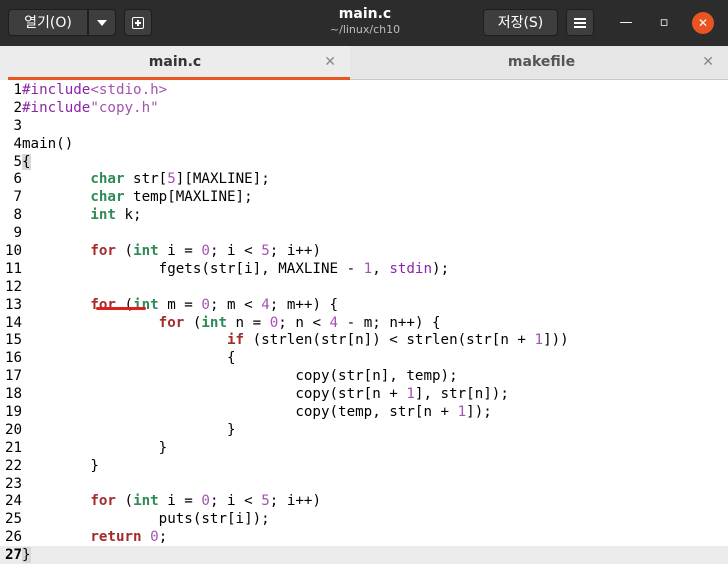 This screenshot has width=728, height=566. Describe the element at coordinates (287, 449) in the screenshot. I see `code-line: 21 }` at that location.